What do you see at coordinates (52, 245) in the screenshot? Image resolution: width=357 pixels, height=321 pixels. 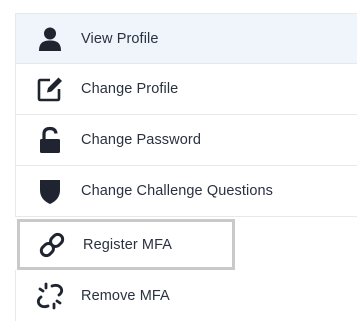 I see `link-icon` at bounding box center [52, 245].